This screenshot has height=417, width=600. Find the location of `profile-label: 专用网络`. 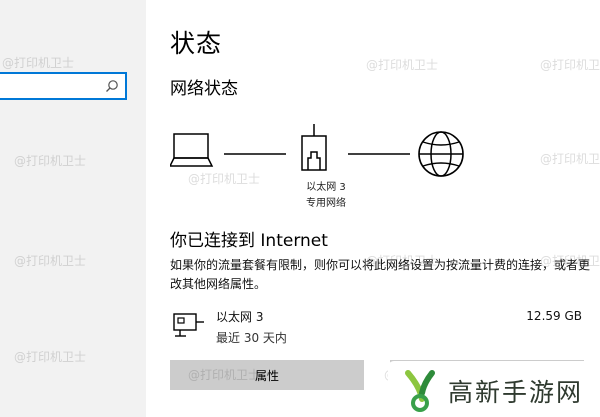

profile-label: 专用网络 is located at coordinates (326, 203).